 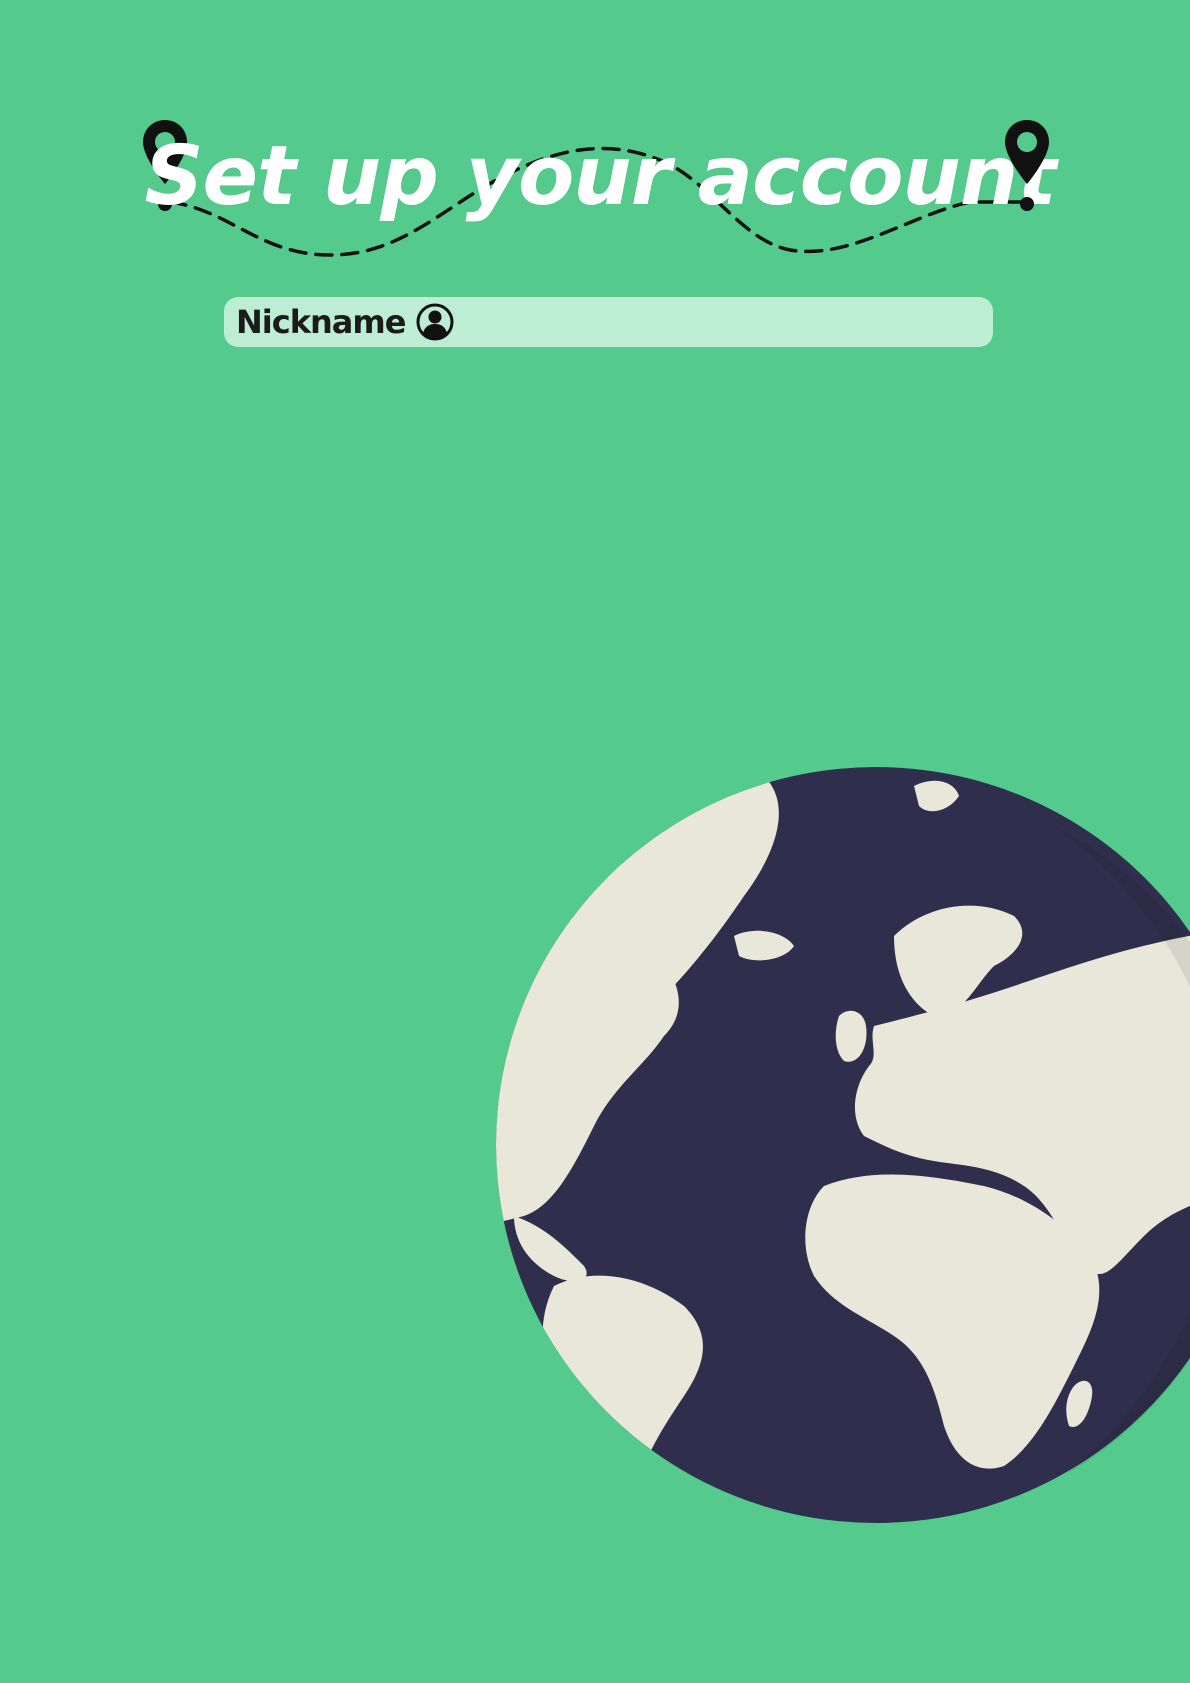 I want to click on nickname-input, so click(x=724, y=322).